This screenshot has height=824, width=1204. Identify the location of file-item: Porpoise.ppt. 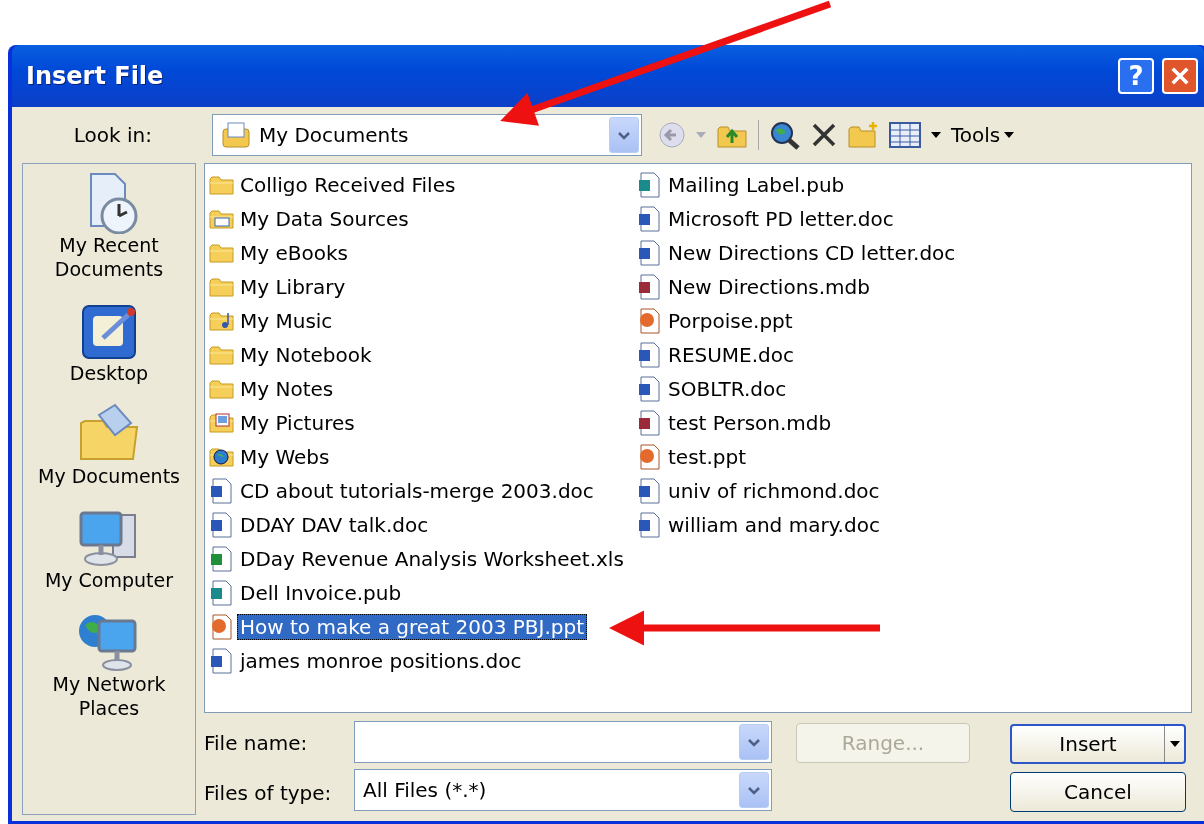
(912, 321).